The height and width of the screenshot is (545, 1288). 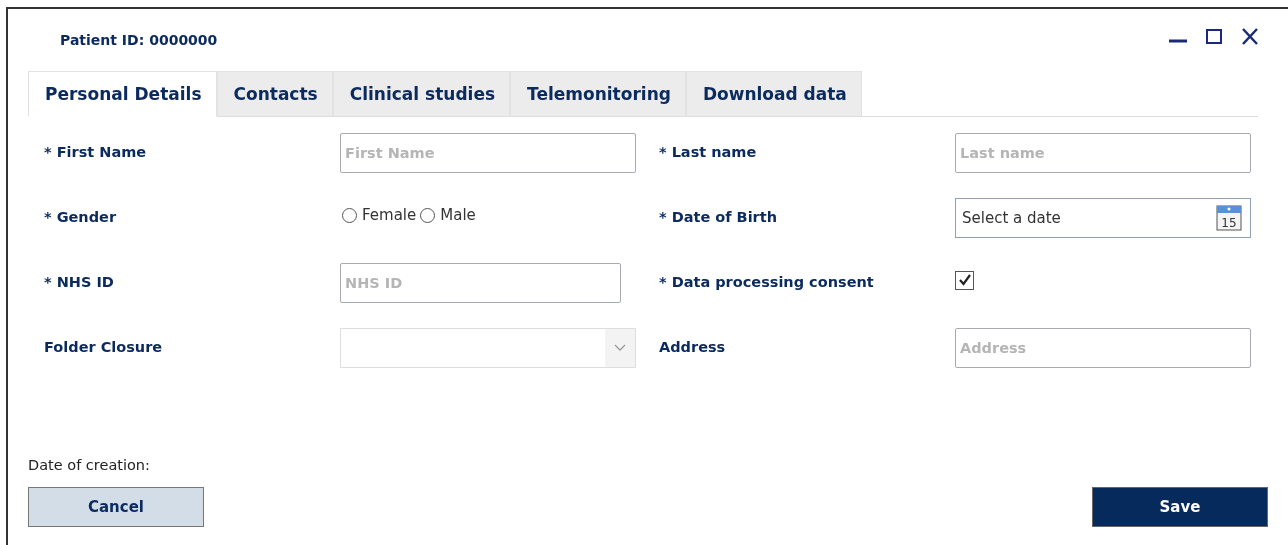 I want to click on maximize-icon, so click(x=1214, y=36).